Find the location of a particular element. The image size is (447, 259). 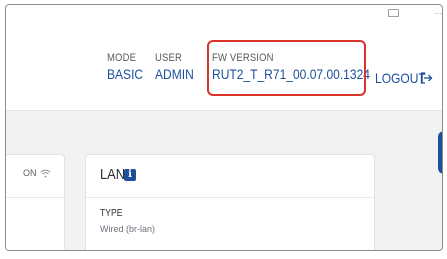

mode-value: BASIC is located at coordinates (125, 74).